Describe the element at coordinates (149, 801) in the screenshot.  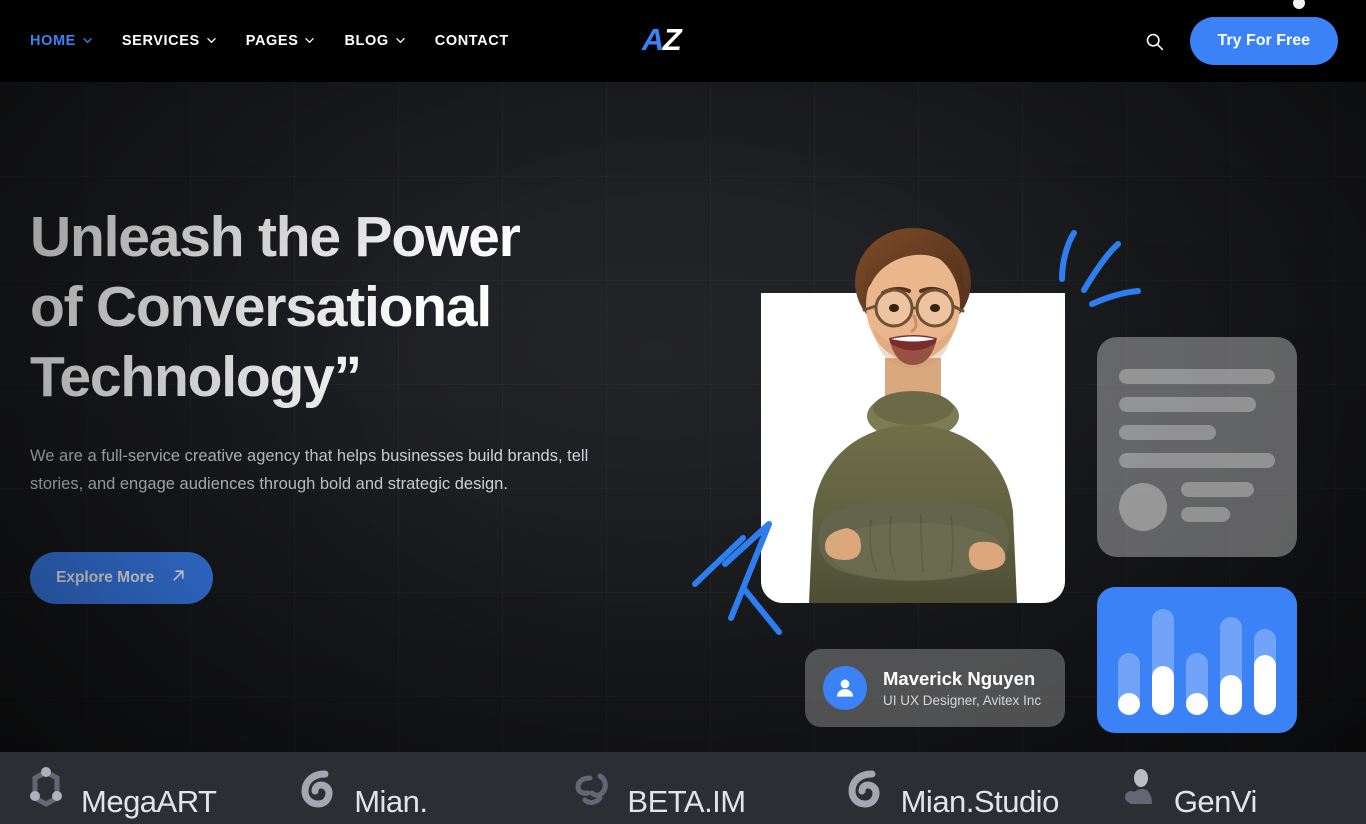
I see `brand-name: MegaART` at that location.